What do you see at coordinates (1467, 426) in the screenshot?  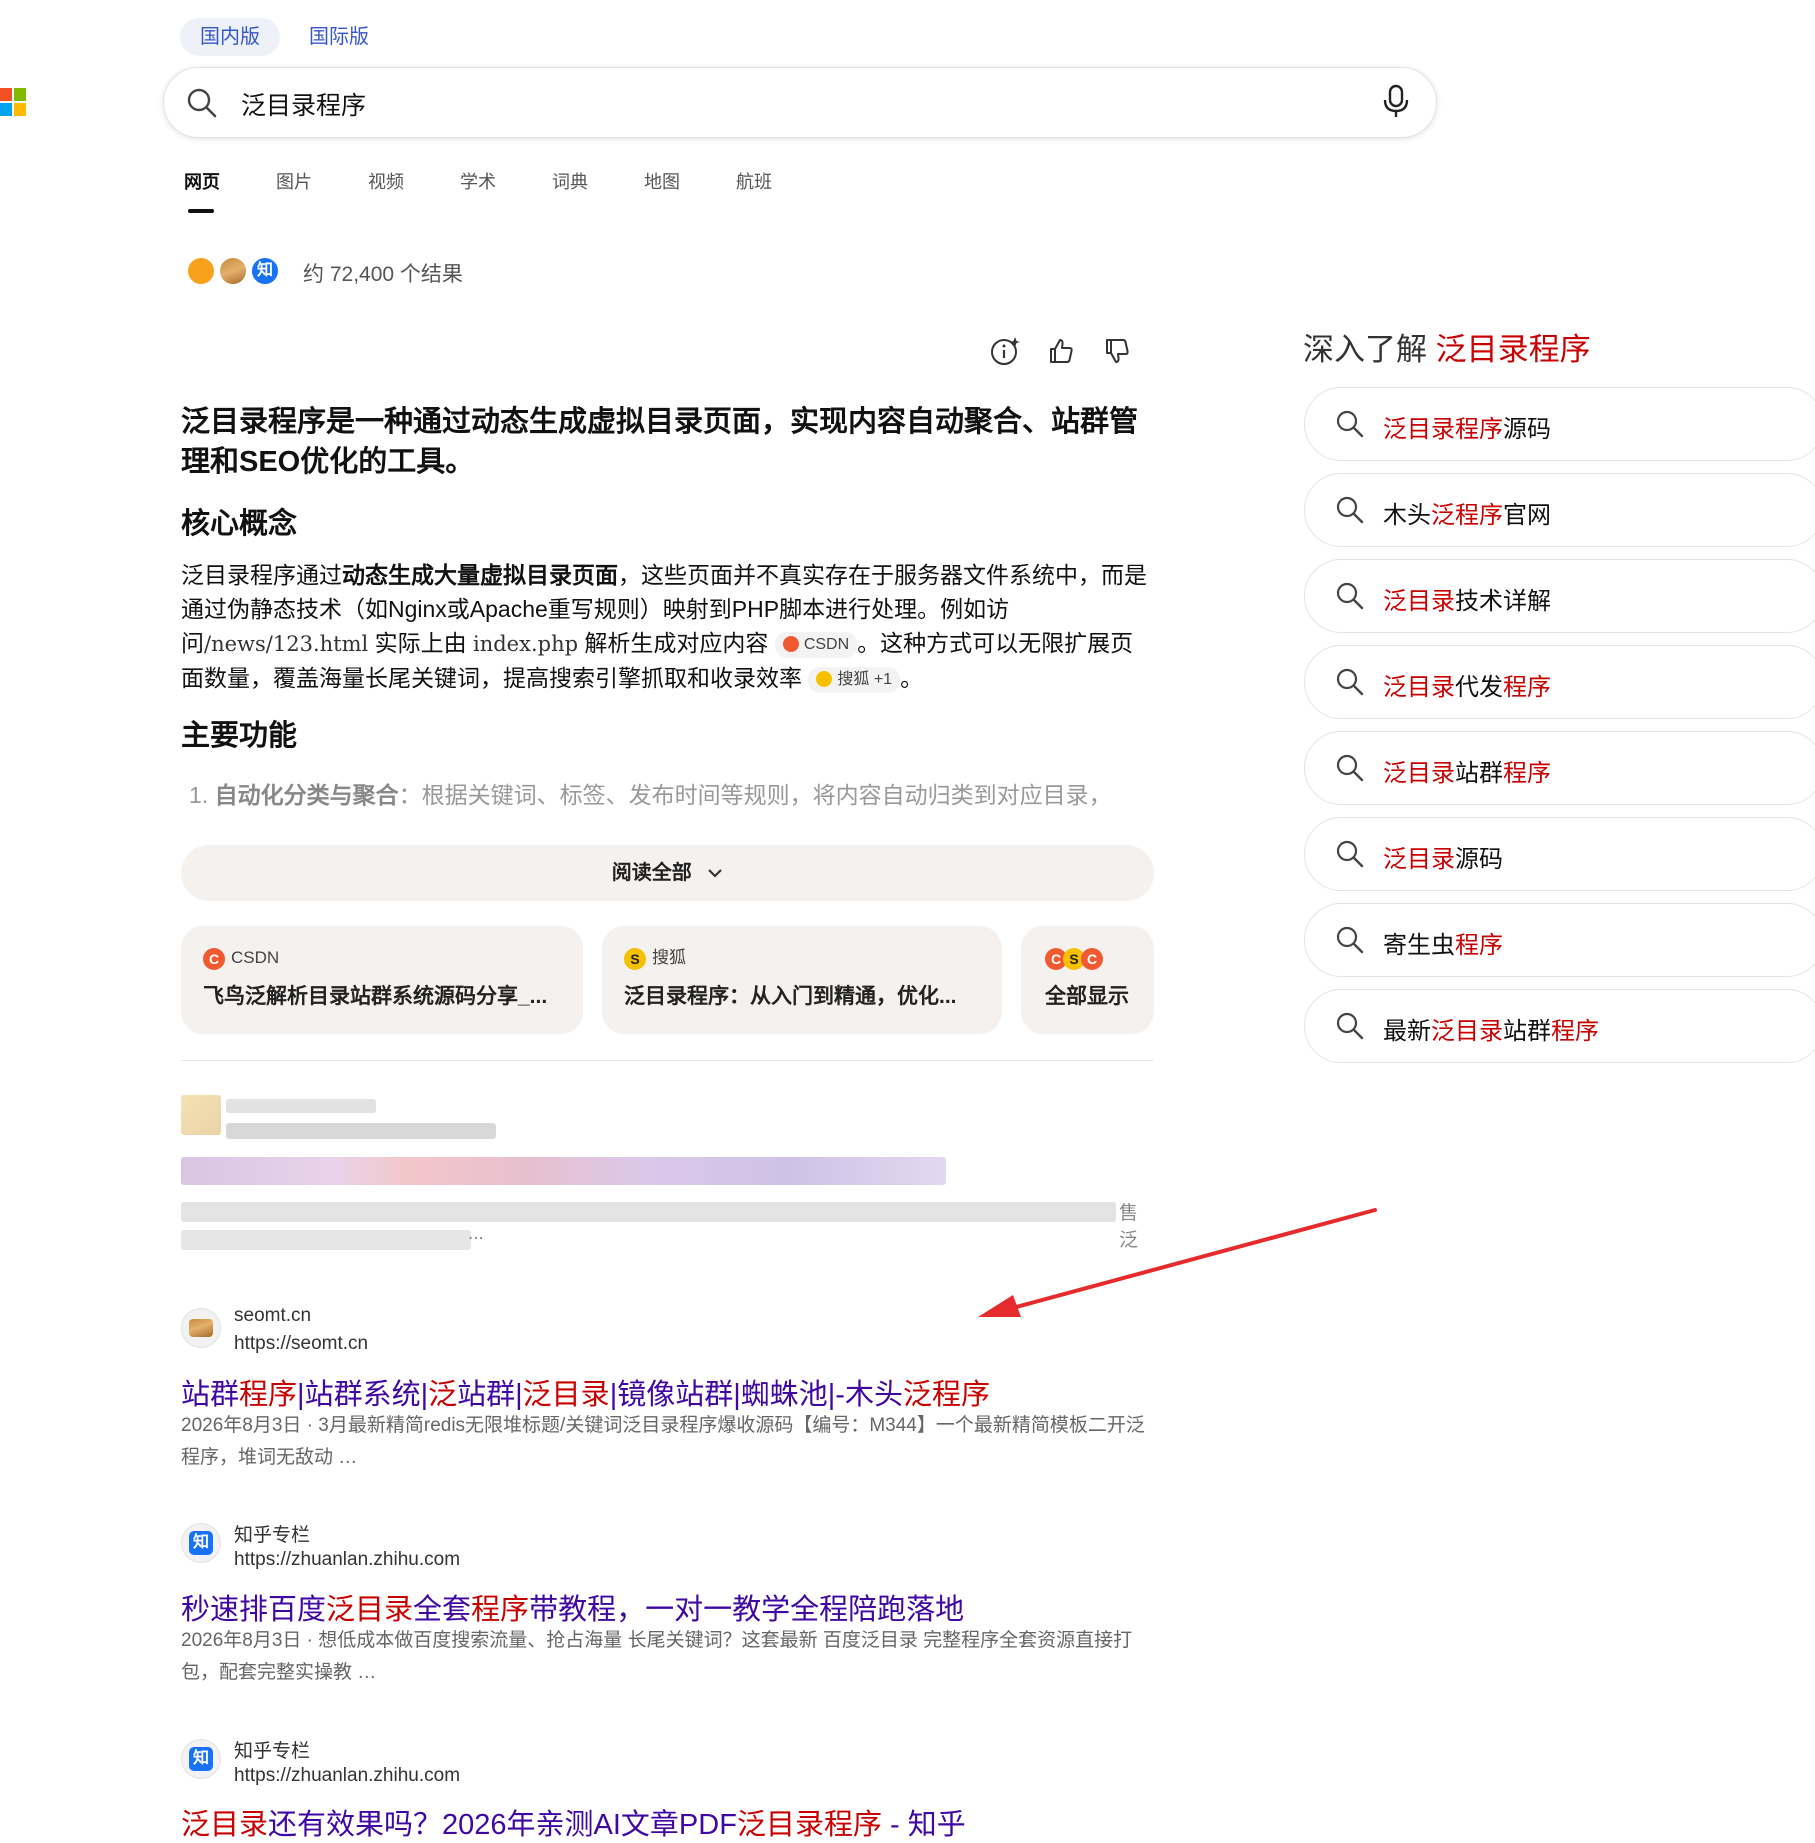 I see `related-search-text: 泛目录程序源码` at bounding box center [1467, 426].